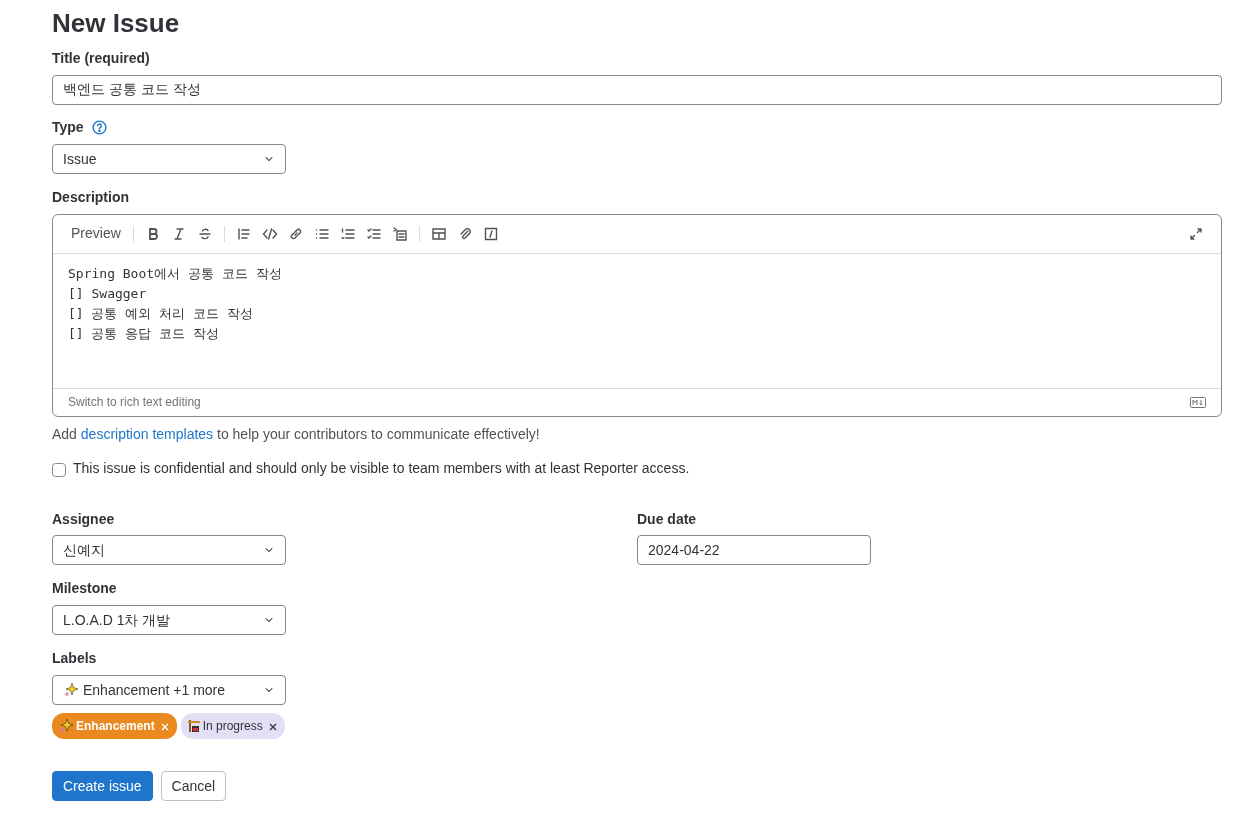 The image size is (1255, 839). What do you see at coordinates (169, 620) in the screenshot?
I see `dropdown: L.O.A.D 1차 개발` at bounding box center [169, 620].